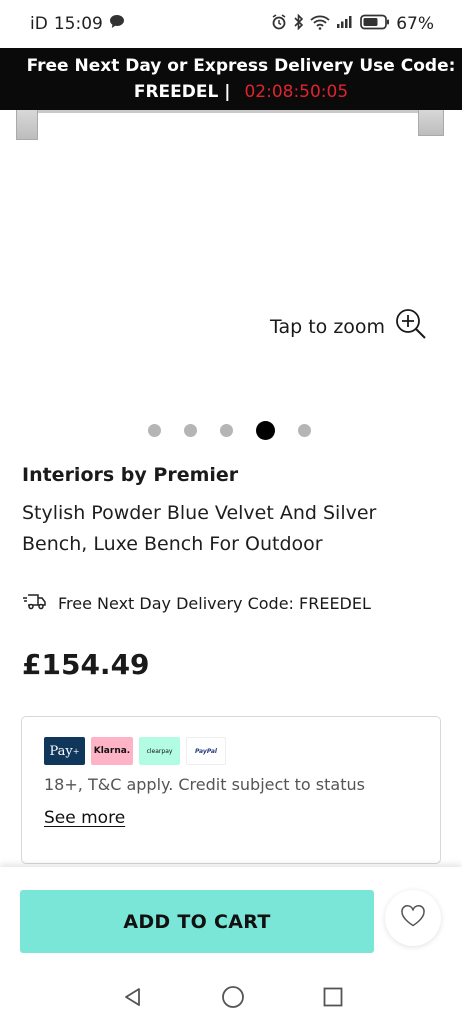  I want to click on delivery-info: Free Next Day Delivery Code: FREEDEL, so click(196, 603).